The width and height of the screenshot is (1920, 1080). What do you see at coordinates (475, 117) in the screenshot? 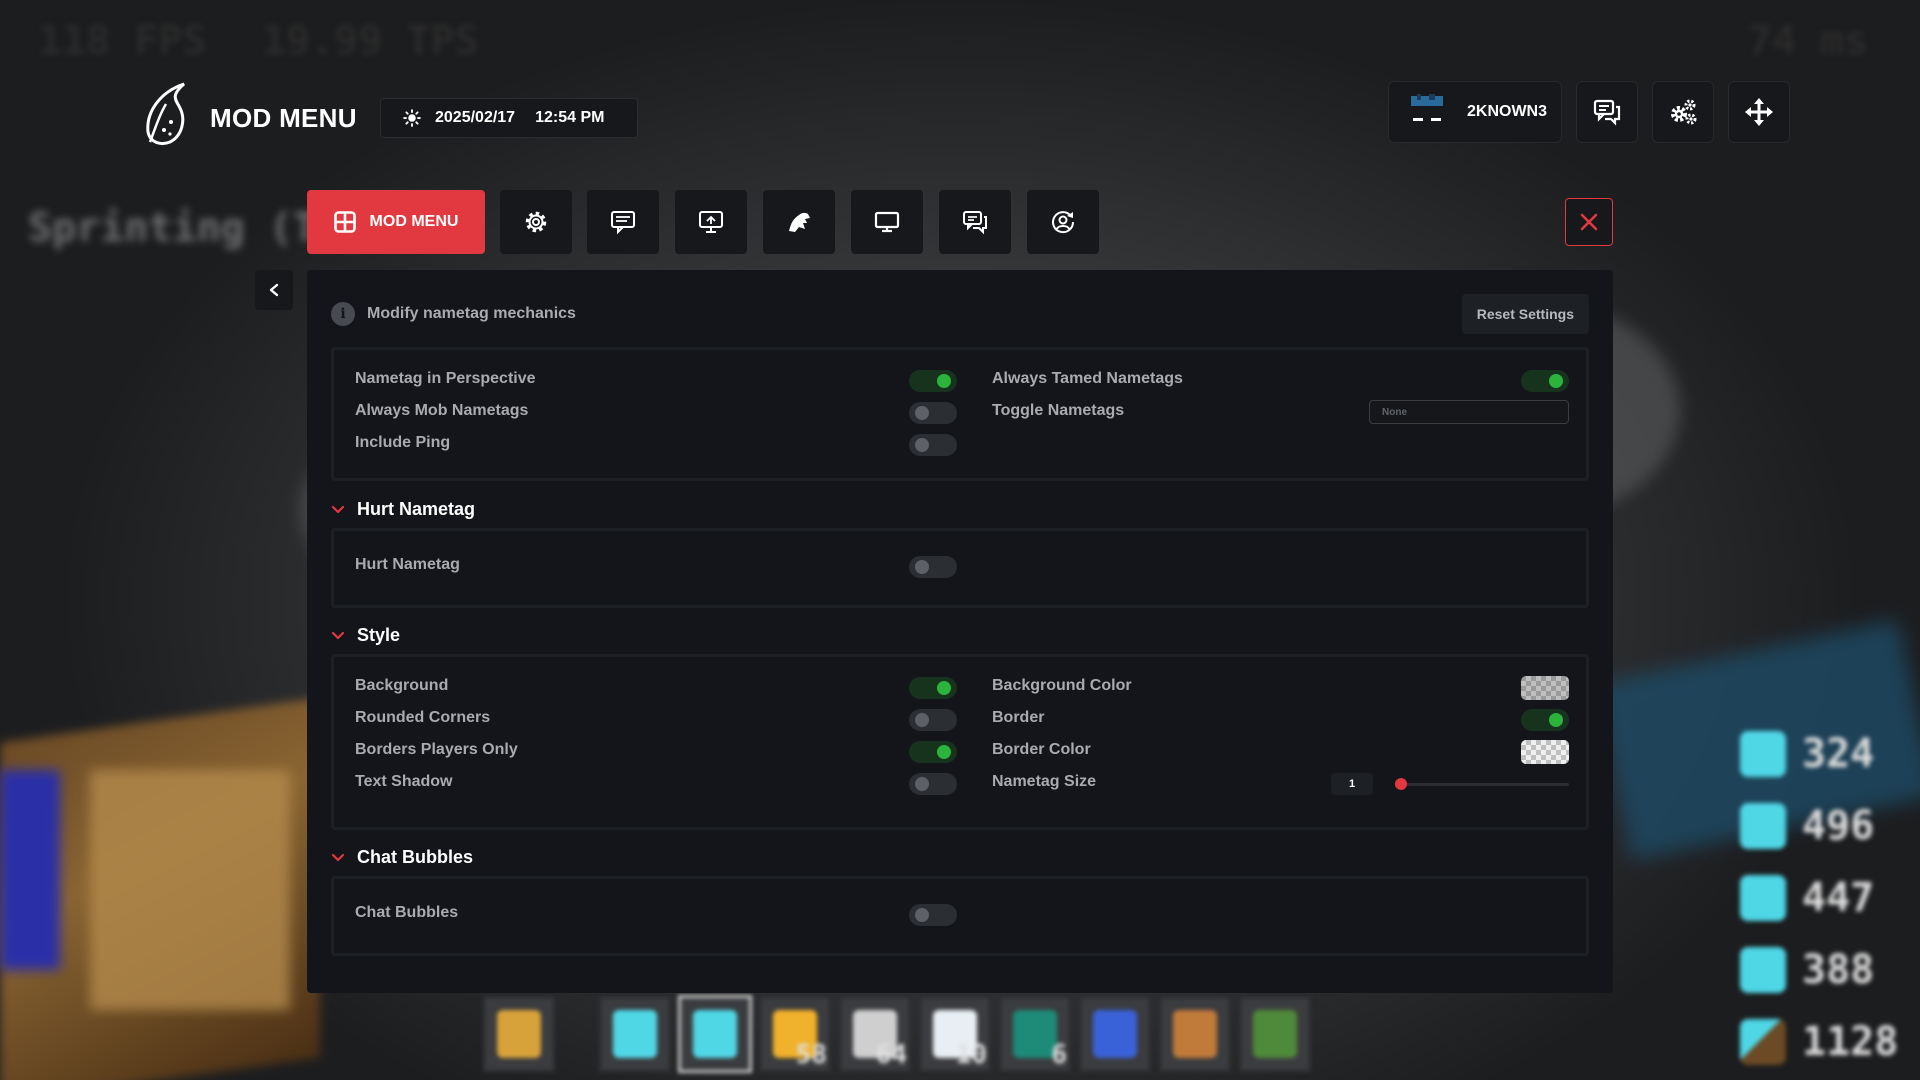
I see `date-text: 2025/02/17` at bounding box center [475, 117].